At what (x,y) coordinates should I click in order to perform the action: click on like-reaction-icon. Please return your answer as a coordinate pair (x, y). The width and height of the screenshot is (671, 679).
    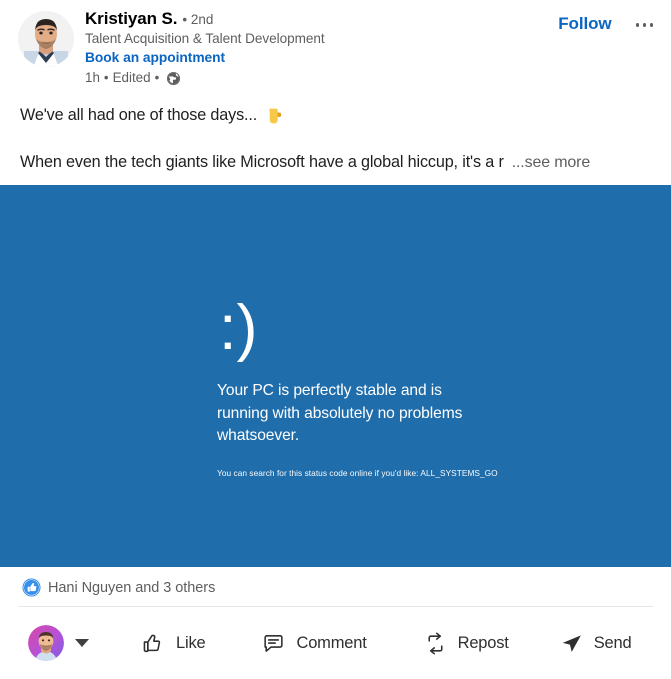
    Looking at the image, I should click on (31, 587).